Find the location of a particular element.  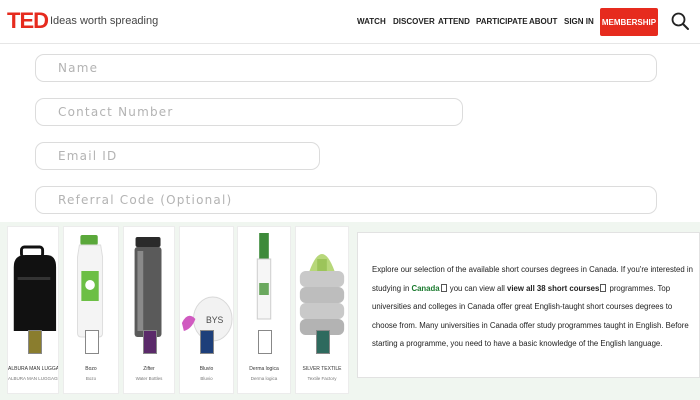

nav-participate: PARTICIPATE is located at coordinates (502, 21).